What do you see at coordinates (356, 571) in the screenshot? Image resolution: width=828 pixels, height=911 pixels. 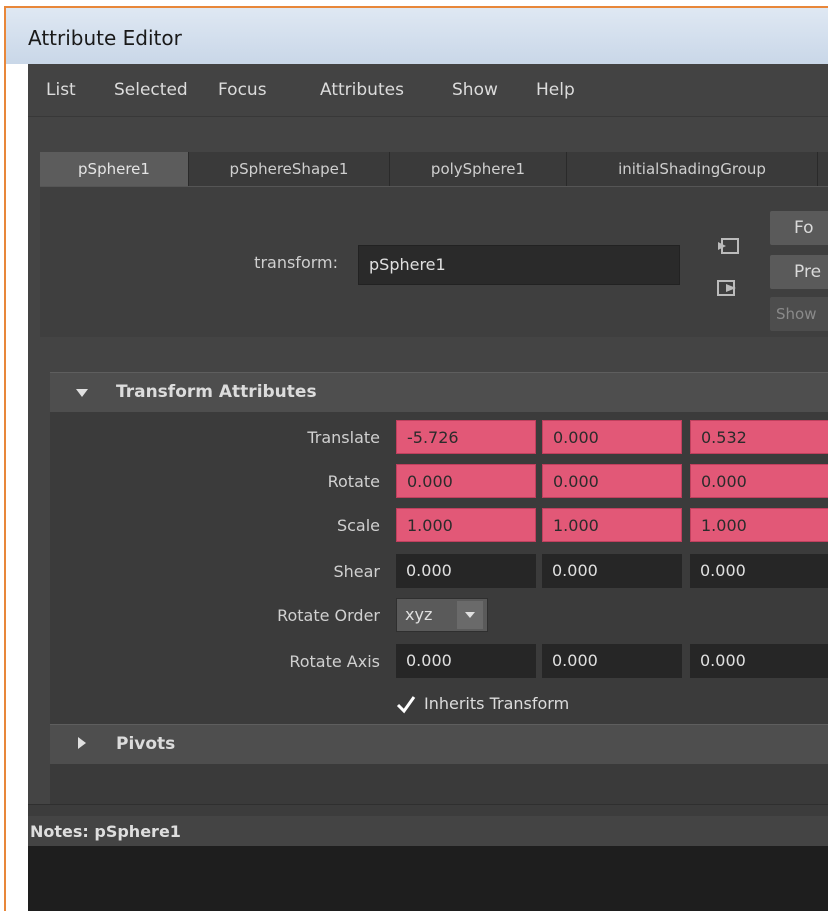 I see `shear-label: Shear` at bounding box center [356, 571].